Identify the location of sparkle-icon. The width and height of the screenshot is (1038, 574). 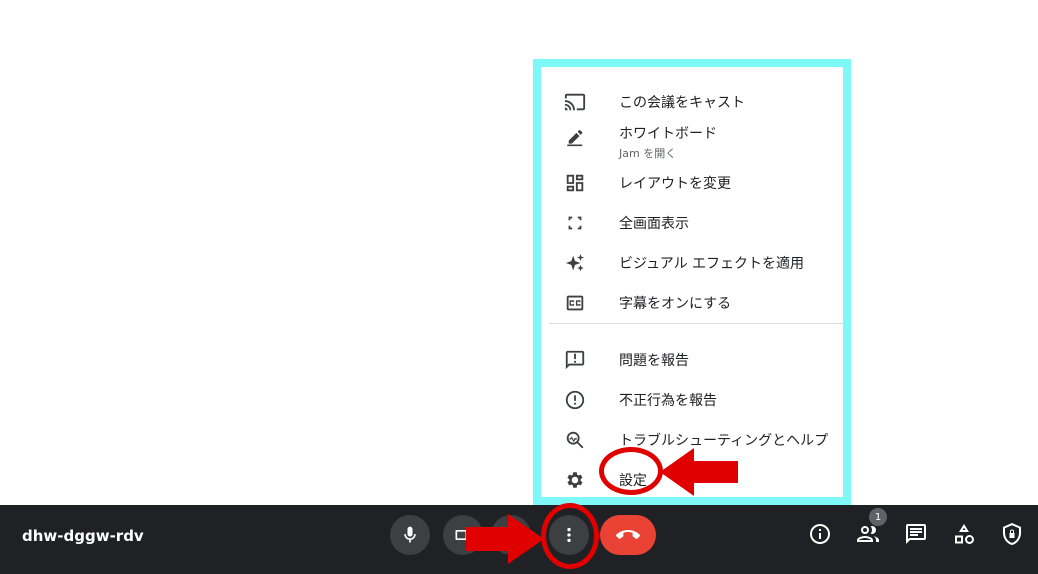
(575, 263).